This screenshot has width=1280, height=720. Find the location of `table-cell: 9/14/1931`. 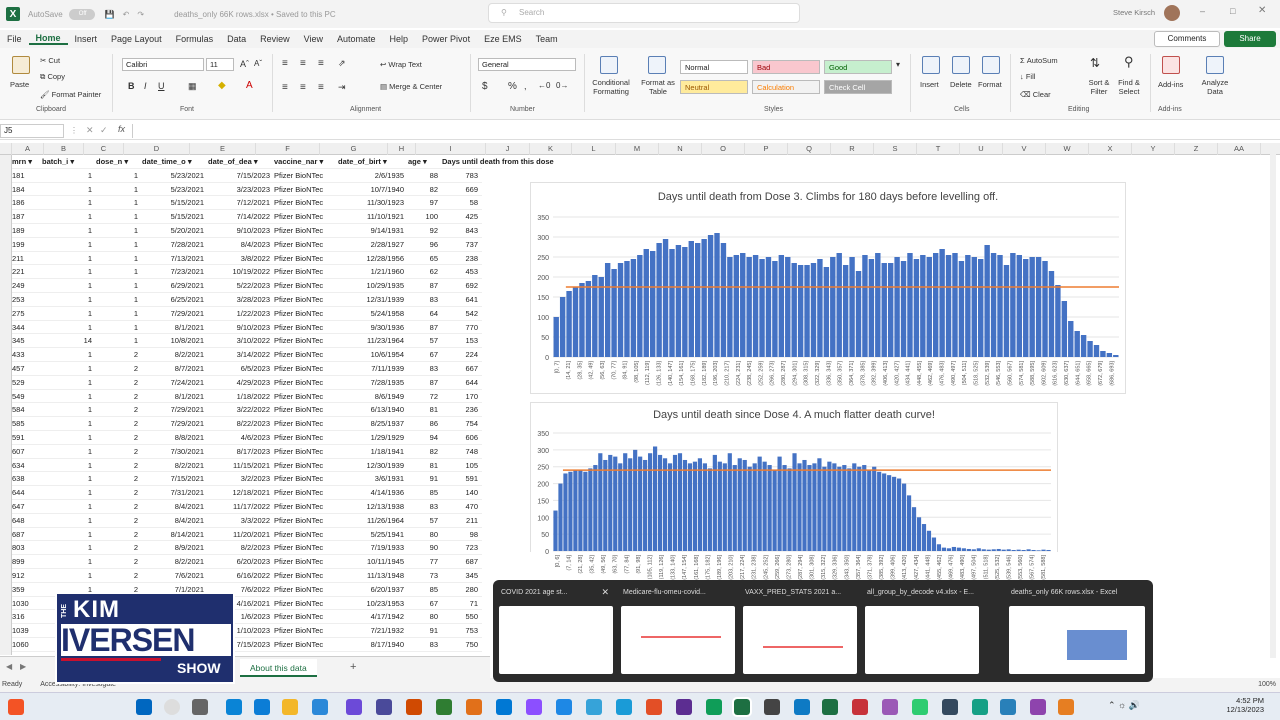

table-cell: 9/14/1931 is located at coordinates (373, 230).